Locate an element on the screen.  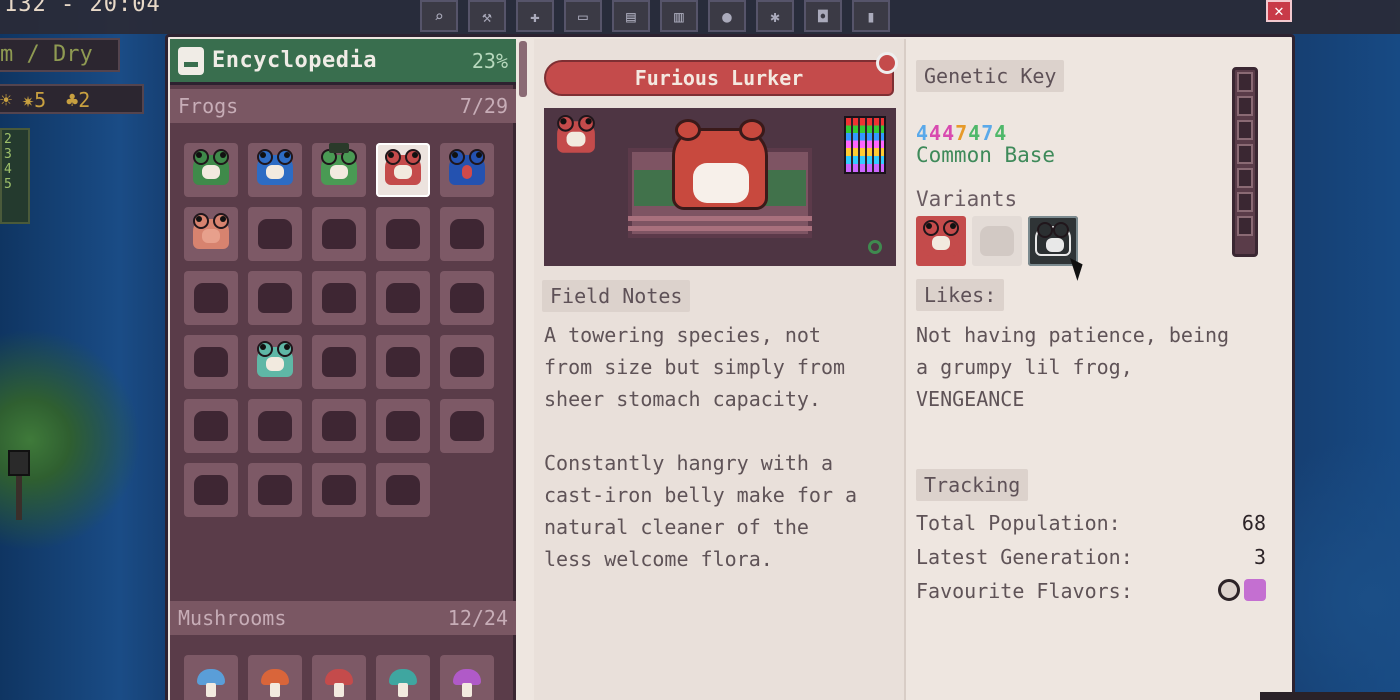
jar-tool-icon: ▮ is located at coordinates (871, 16).